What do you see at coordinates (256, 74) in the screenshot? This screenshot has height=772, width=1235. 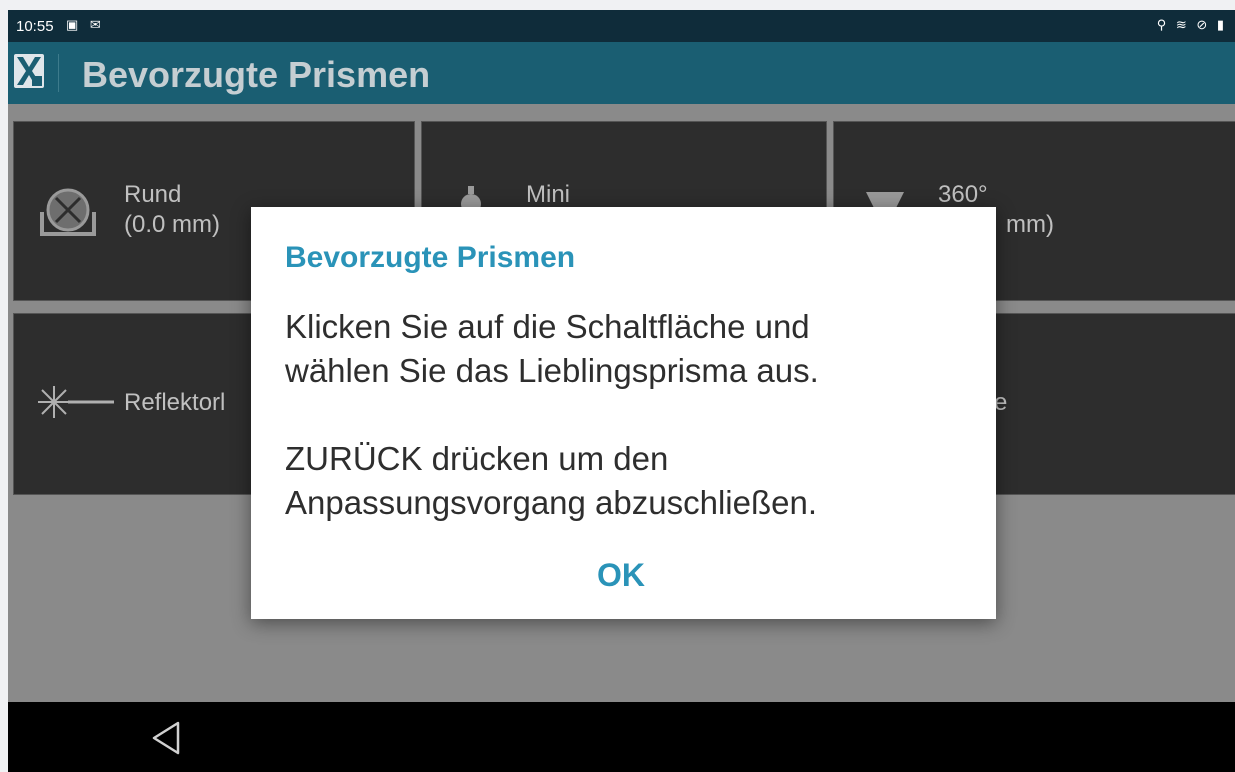 I see `page-title: Bevorzugte Prismen` at bounding box center [256, 74].